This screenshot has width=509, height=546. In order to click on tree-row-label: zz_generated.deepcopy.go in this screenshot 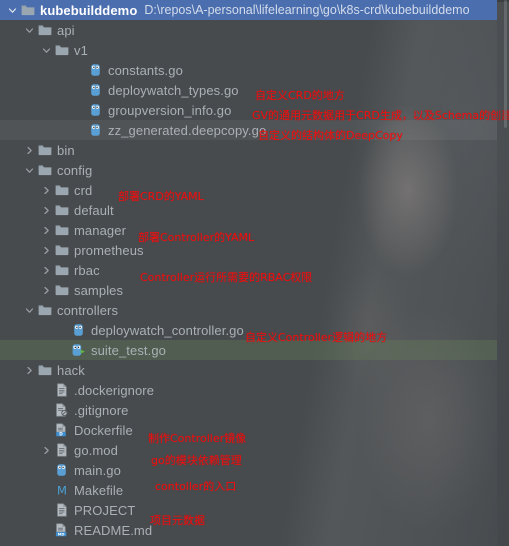, I will do `click(187, 130)`.